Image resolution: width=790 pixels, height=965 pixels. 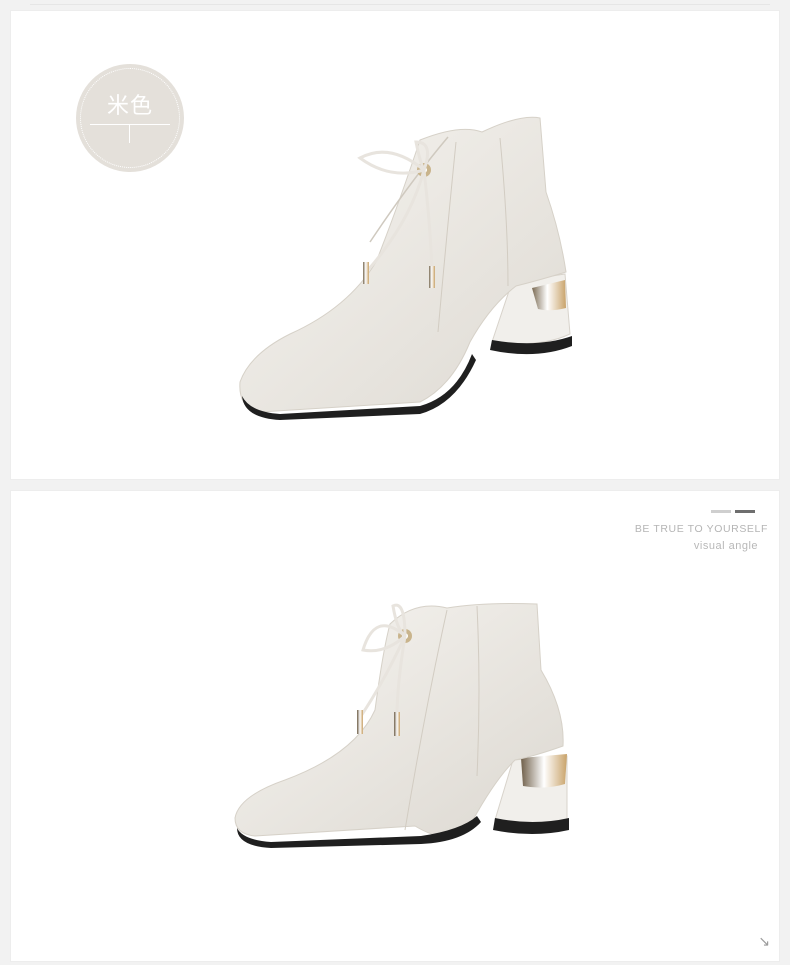 What do you see at coordinates (405, 268) in the screenshot?
I see `boot-image-side` at bounding box center [405, 268].